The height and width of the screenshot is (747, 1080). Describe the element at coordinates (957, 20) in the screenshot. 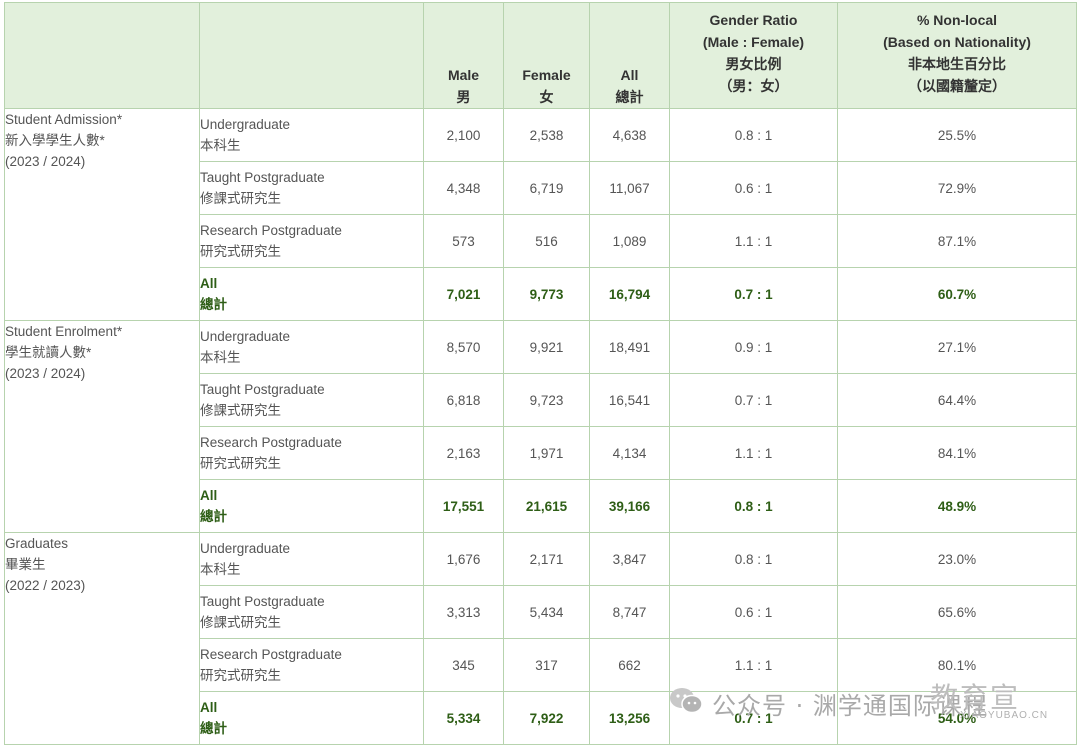

I see `header-non-local-line-1: % Non-local` at that location.